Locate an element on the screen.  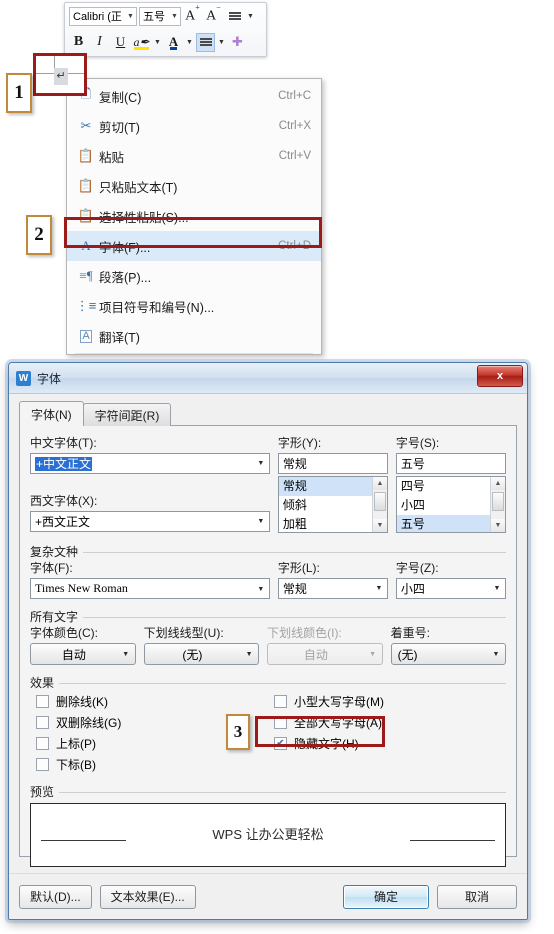
increase-font-size-icon: A+ is located at coordinates (192, 14).